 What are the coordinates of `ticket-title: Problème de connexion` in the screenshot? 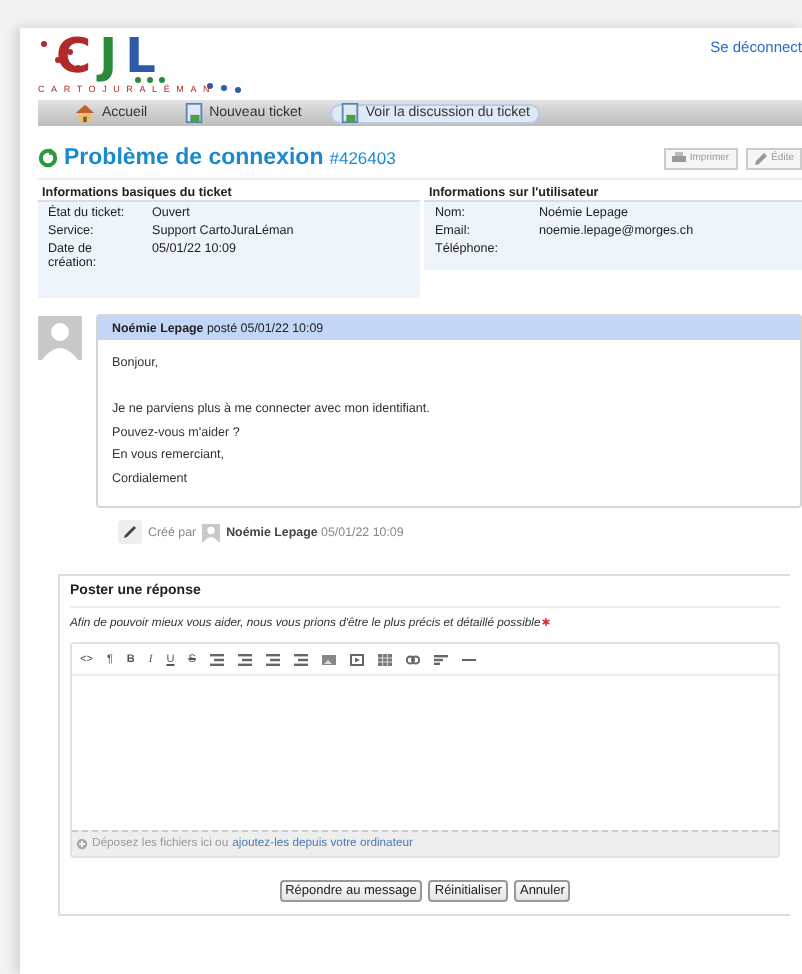 It's located at (194, 158).